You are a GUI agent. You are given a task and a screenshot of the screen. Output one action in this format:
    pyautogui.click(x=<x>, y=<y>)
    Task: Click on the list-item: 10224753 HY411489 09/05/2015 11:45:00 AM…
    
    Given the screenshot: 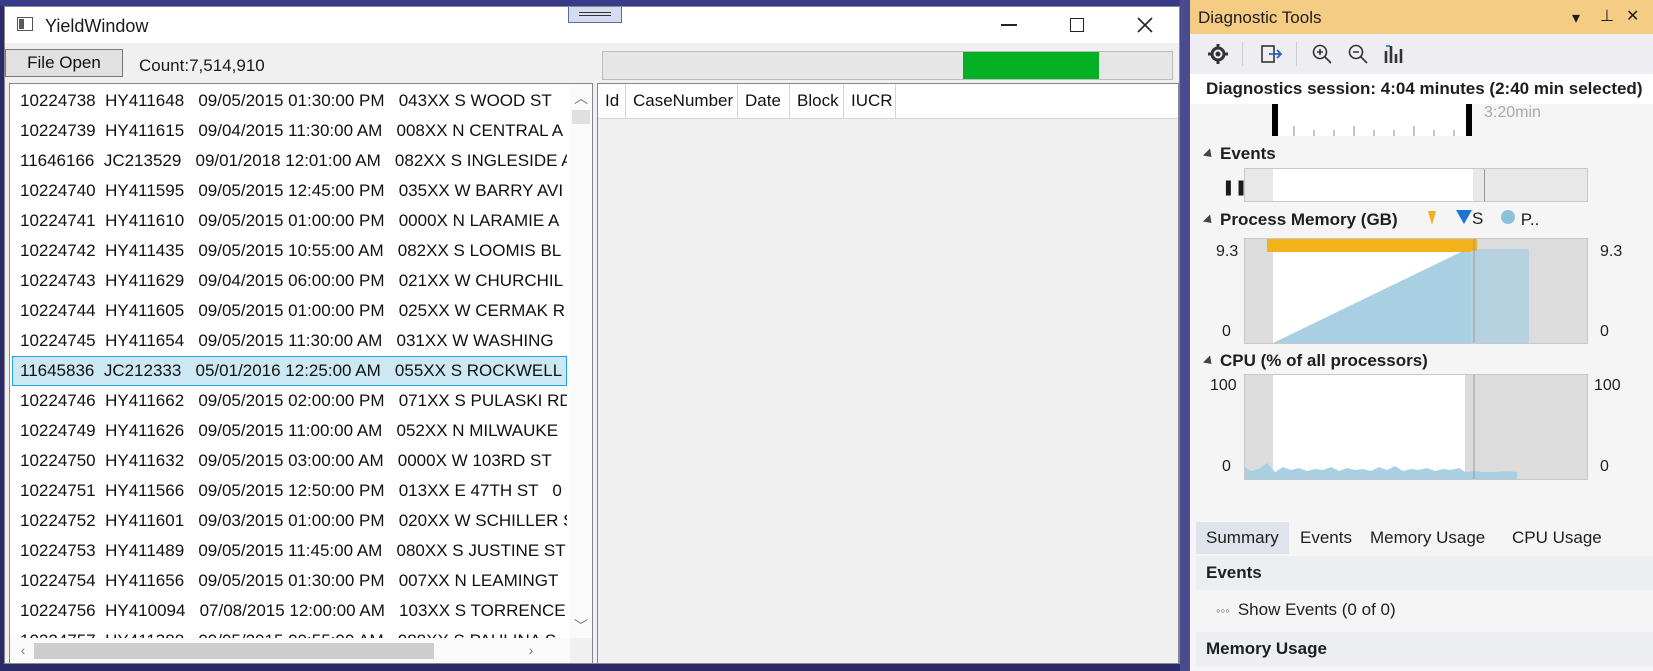 What is the action you would take?
    pyautogui.click(x=289, y=551)
    